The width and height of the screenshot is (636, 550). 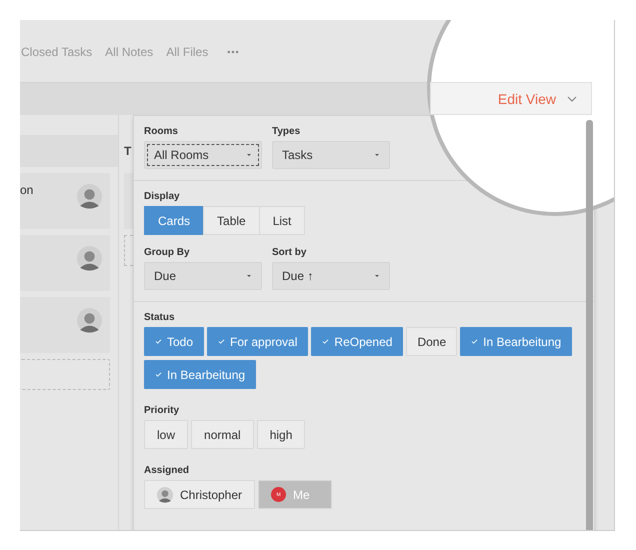 What do you see at coordinates (160, 317) in the screenshot?
I see `field-label: Status` at bounding box center [160, 317].